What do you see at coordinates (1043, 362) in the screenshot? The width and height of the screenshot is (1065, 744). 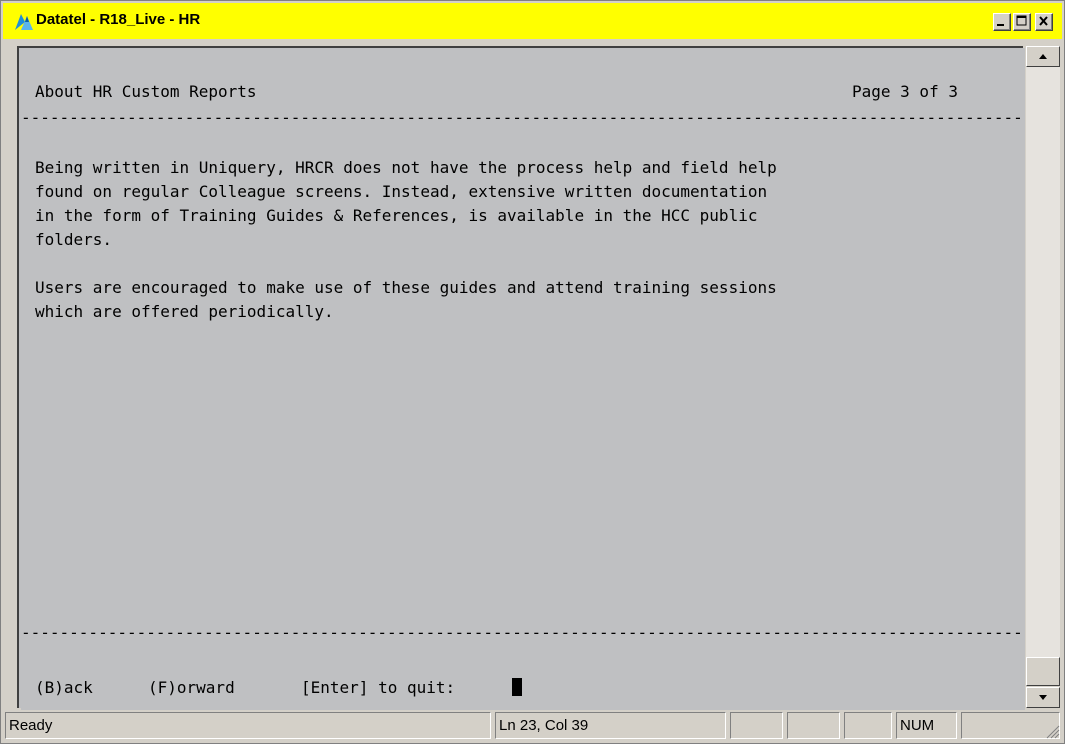 I see `scrollbar-track` at bounding box center [1043, 362].